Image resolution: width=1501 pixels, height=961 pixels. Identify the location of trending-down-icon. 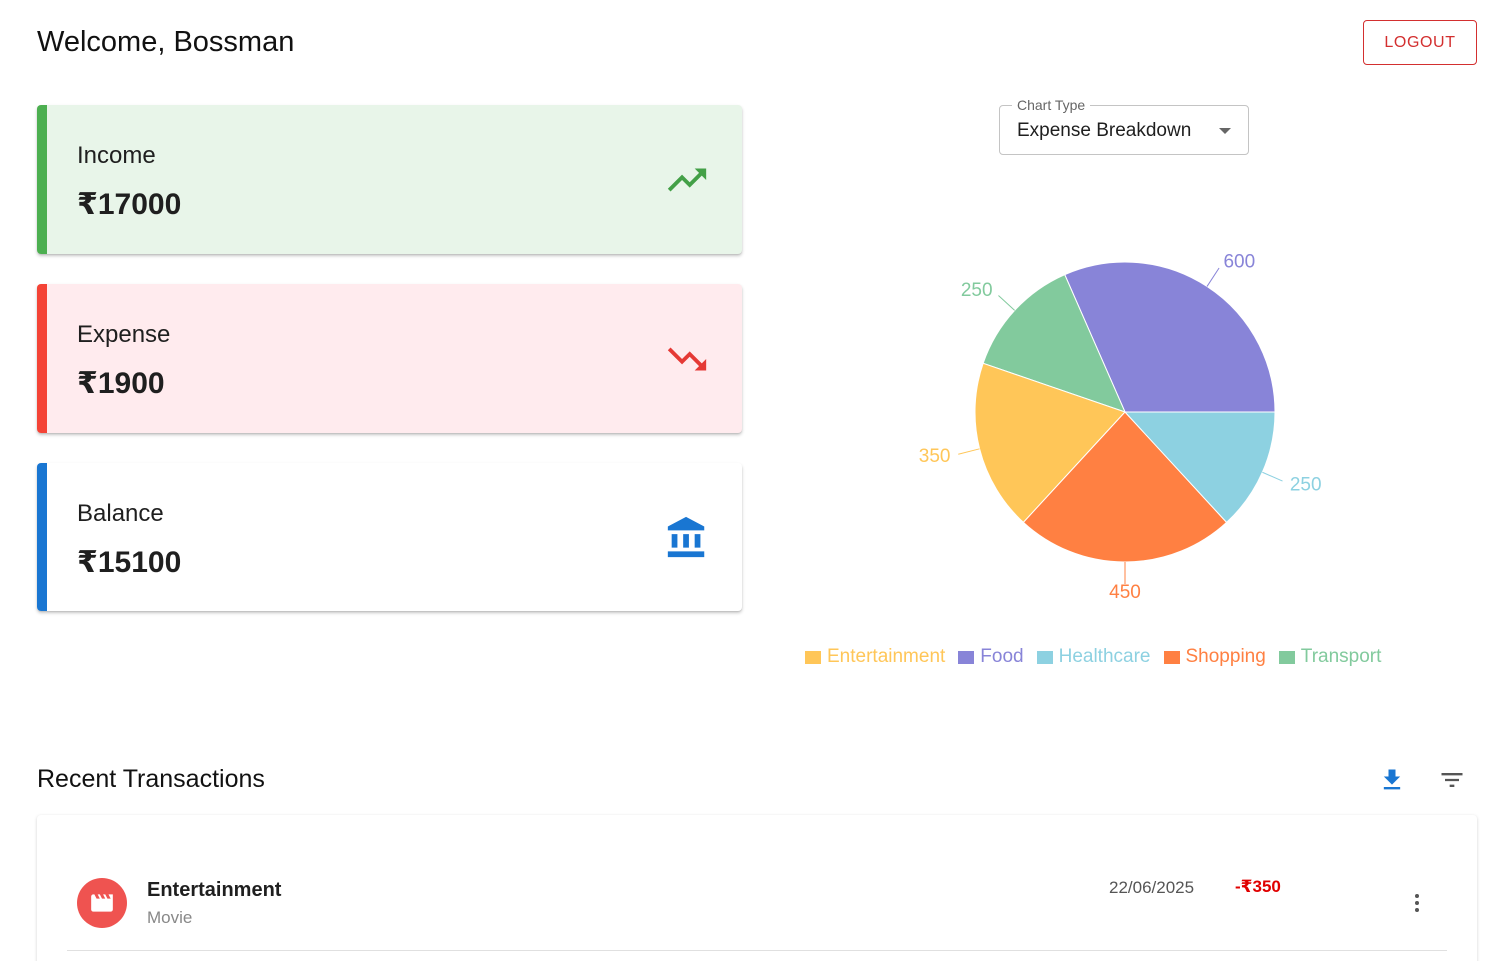
(687, 359).